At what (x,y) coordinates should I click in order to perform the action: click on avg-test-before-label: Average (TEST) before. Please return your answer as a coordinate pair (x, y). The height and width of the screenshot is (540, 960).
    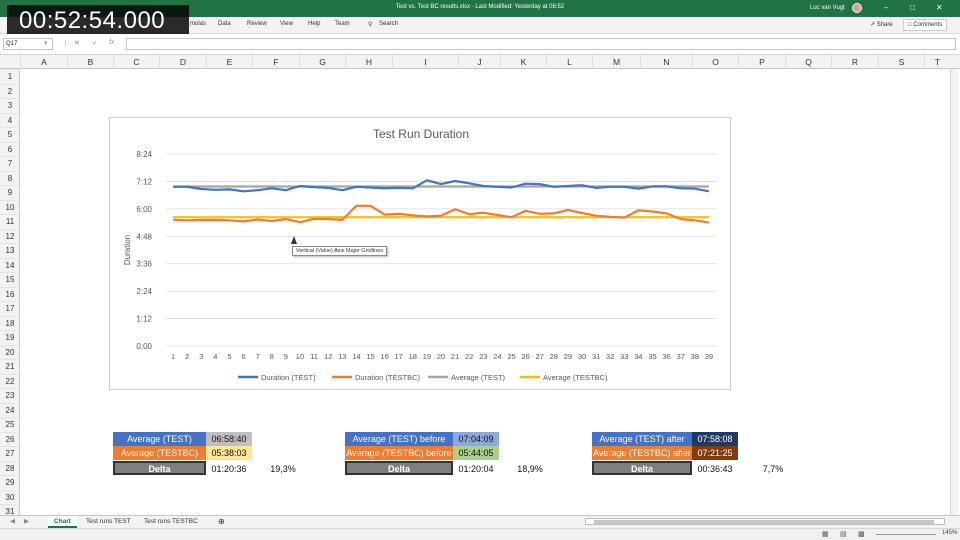
    Looking at the image, I should click on (399, 439).